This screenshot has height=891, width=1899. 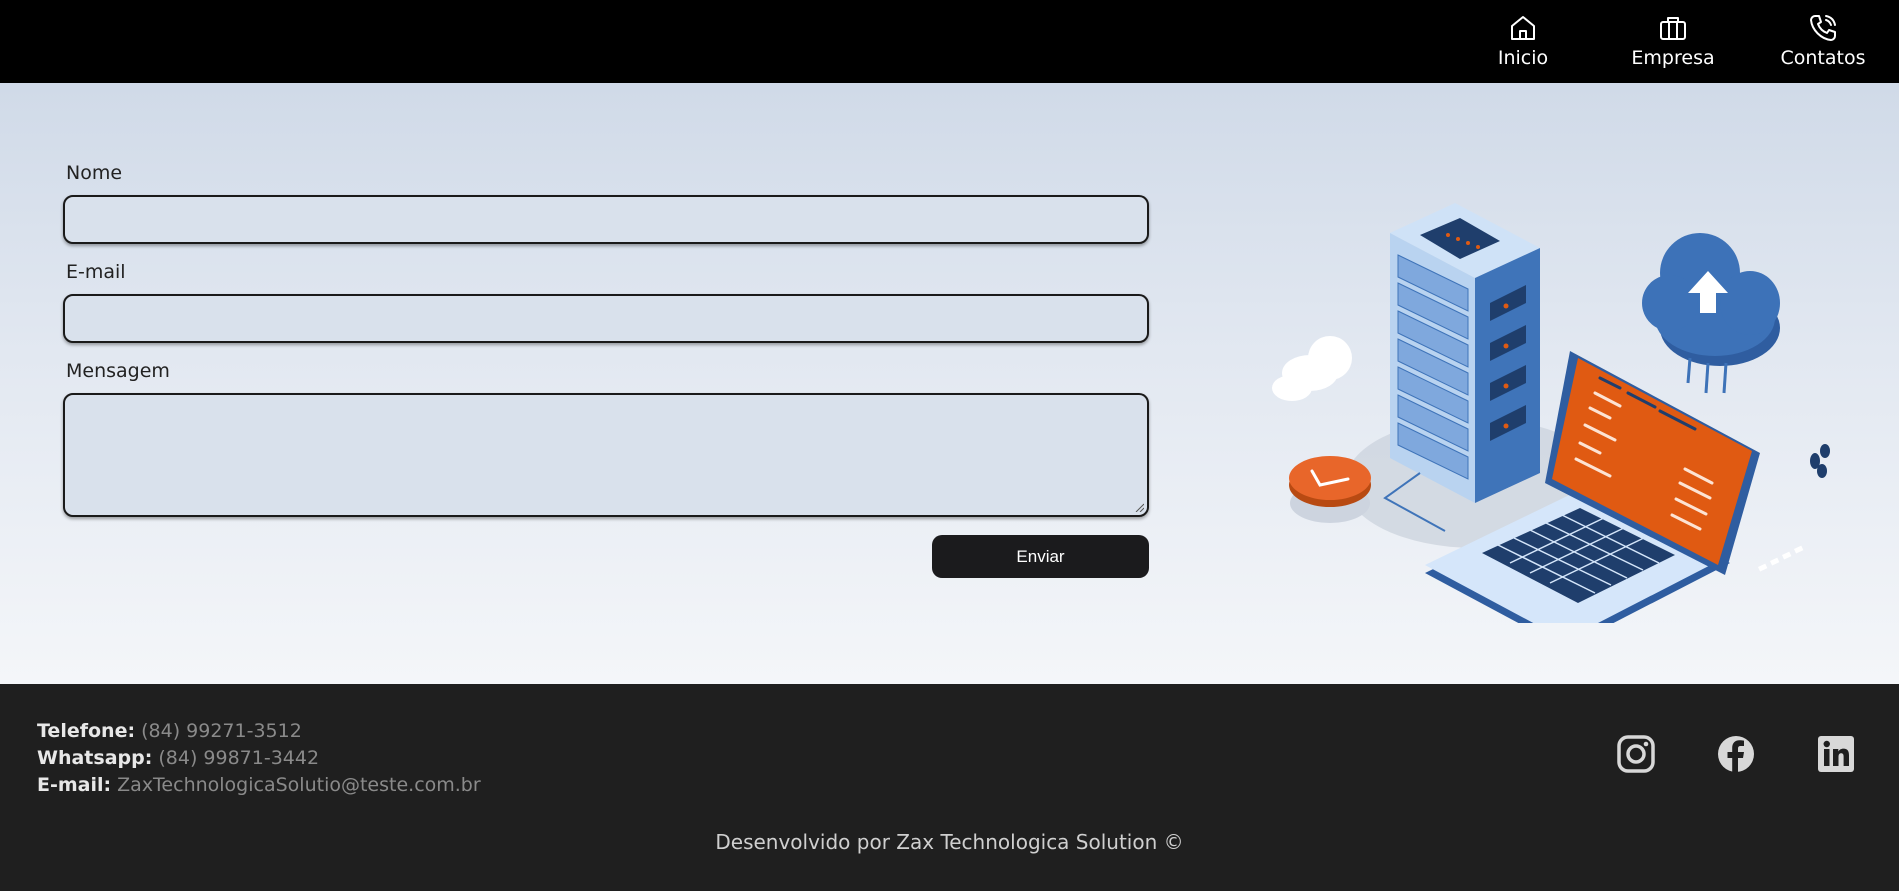 I want to click on nav-inicio: Inicio, so click(x=1523, y=40).